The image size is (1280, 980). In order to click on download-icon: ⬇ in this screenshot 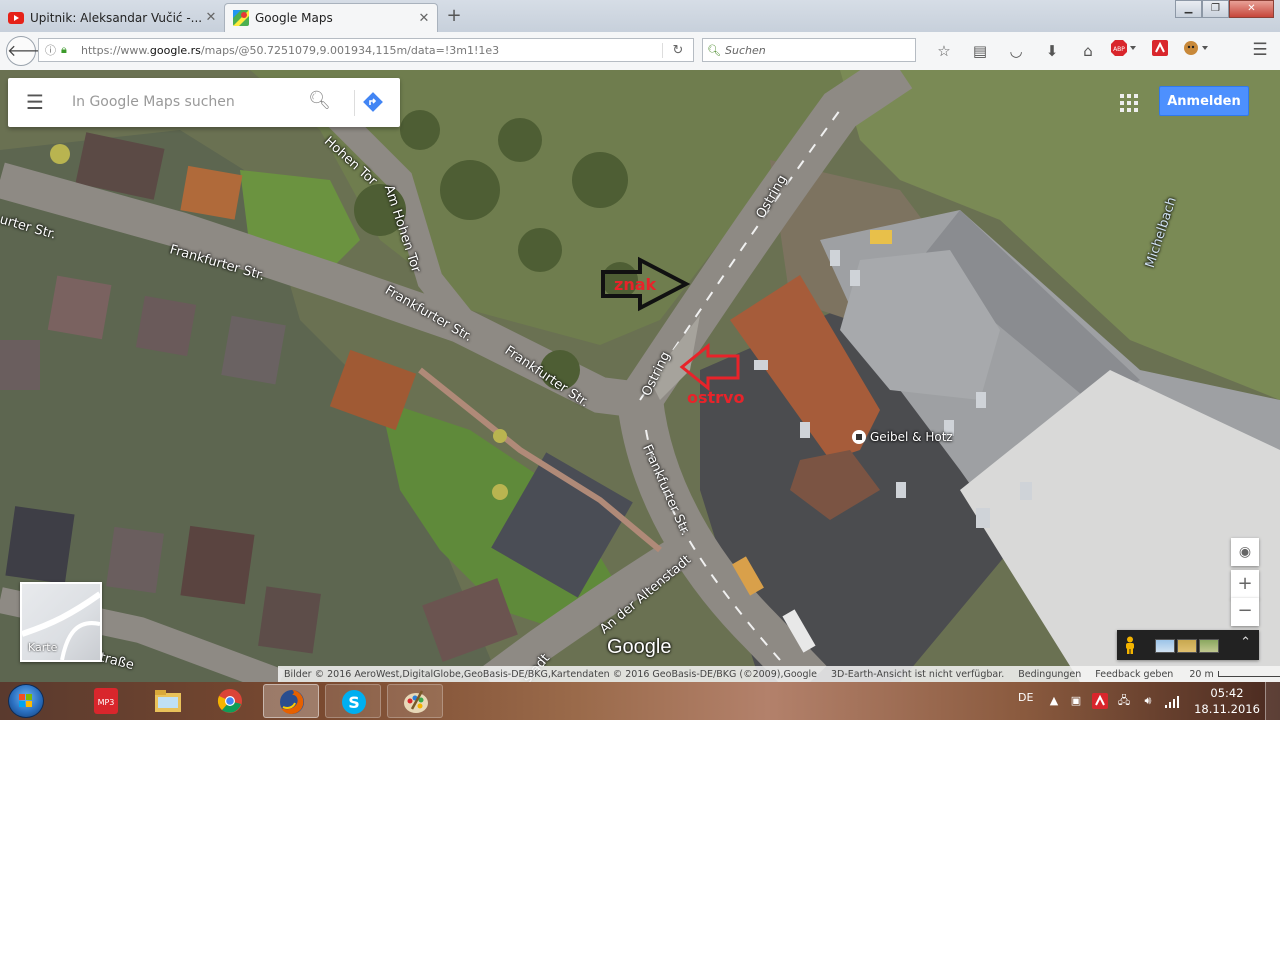, I will do `click(1052, 51)`.